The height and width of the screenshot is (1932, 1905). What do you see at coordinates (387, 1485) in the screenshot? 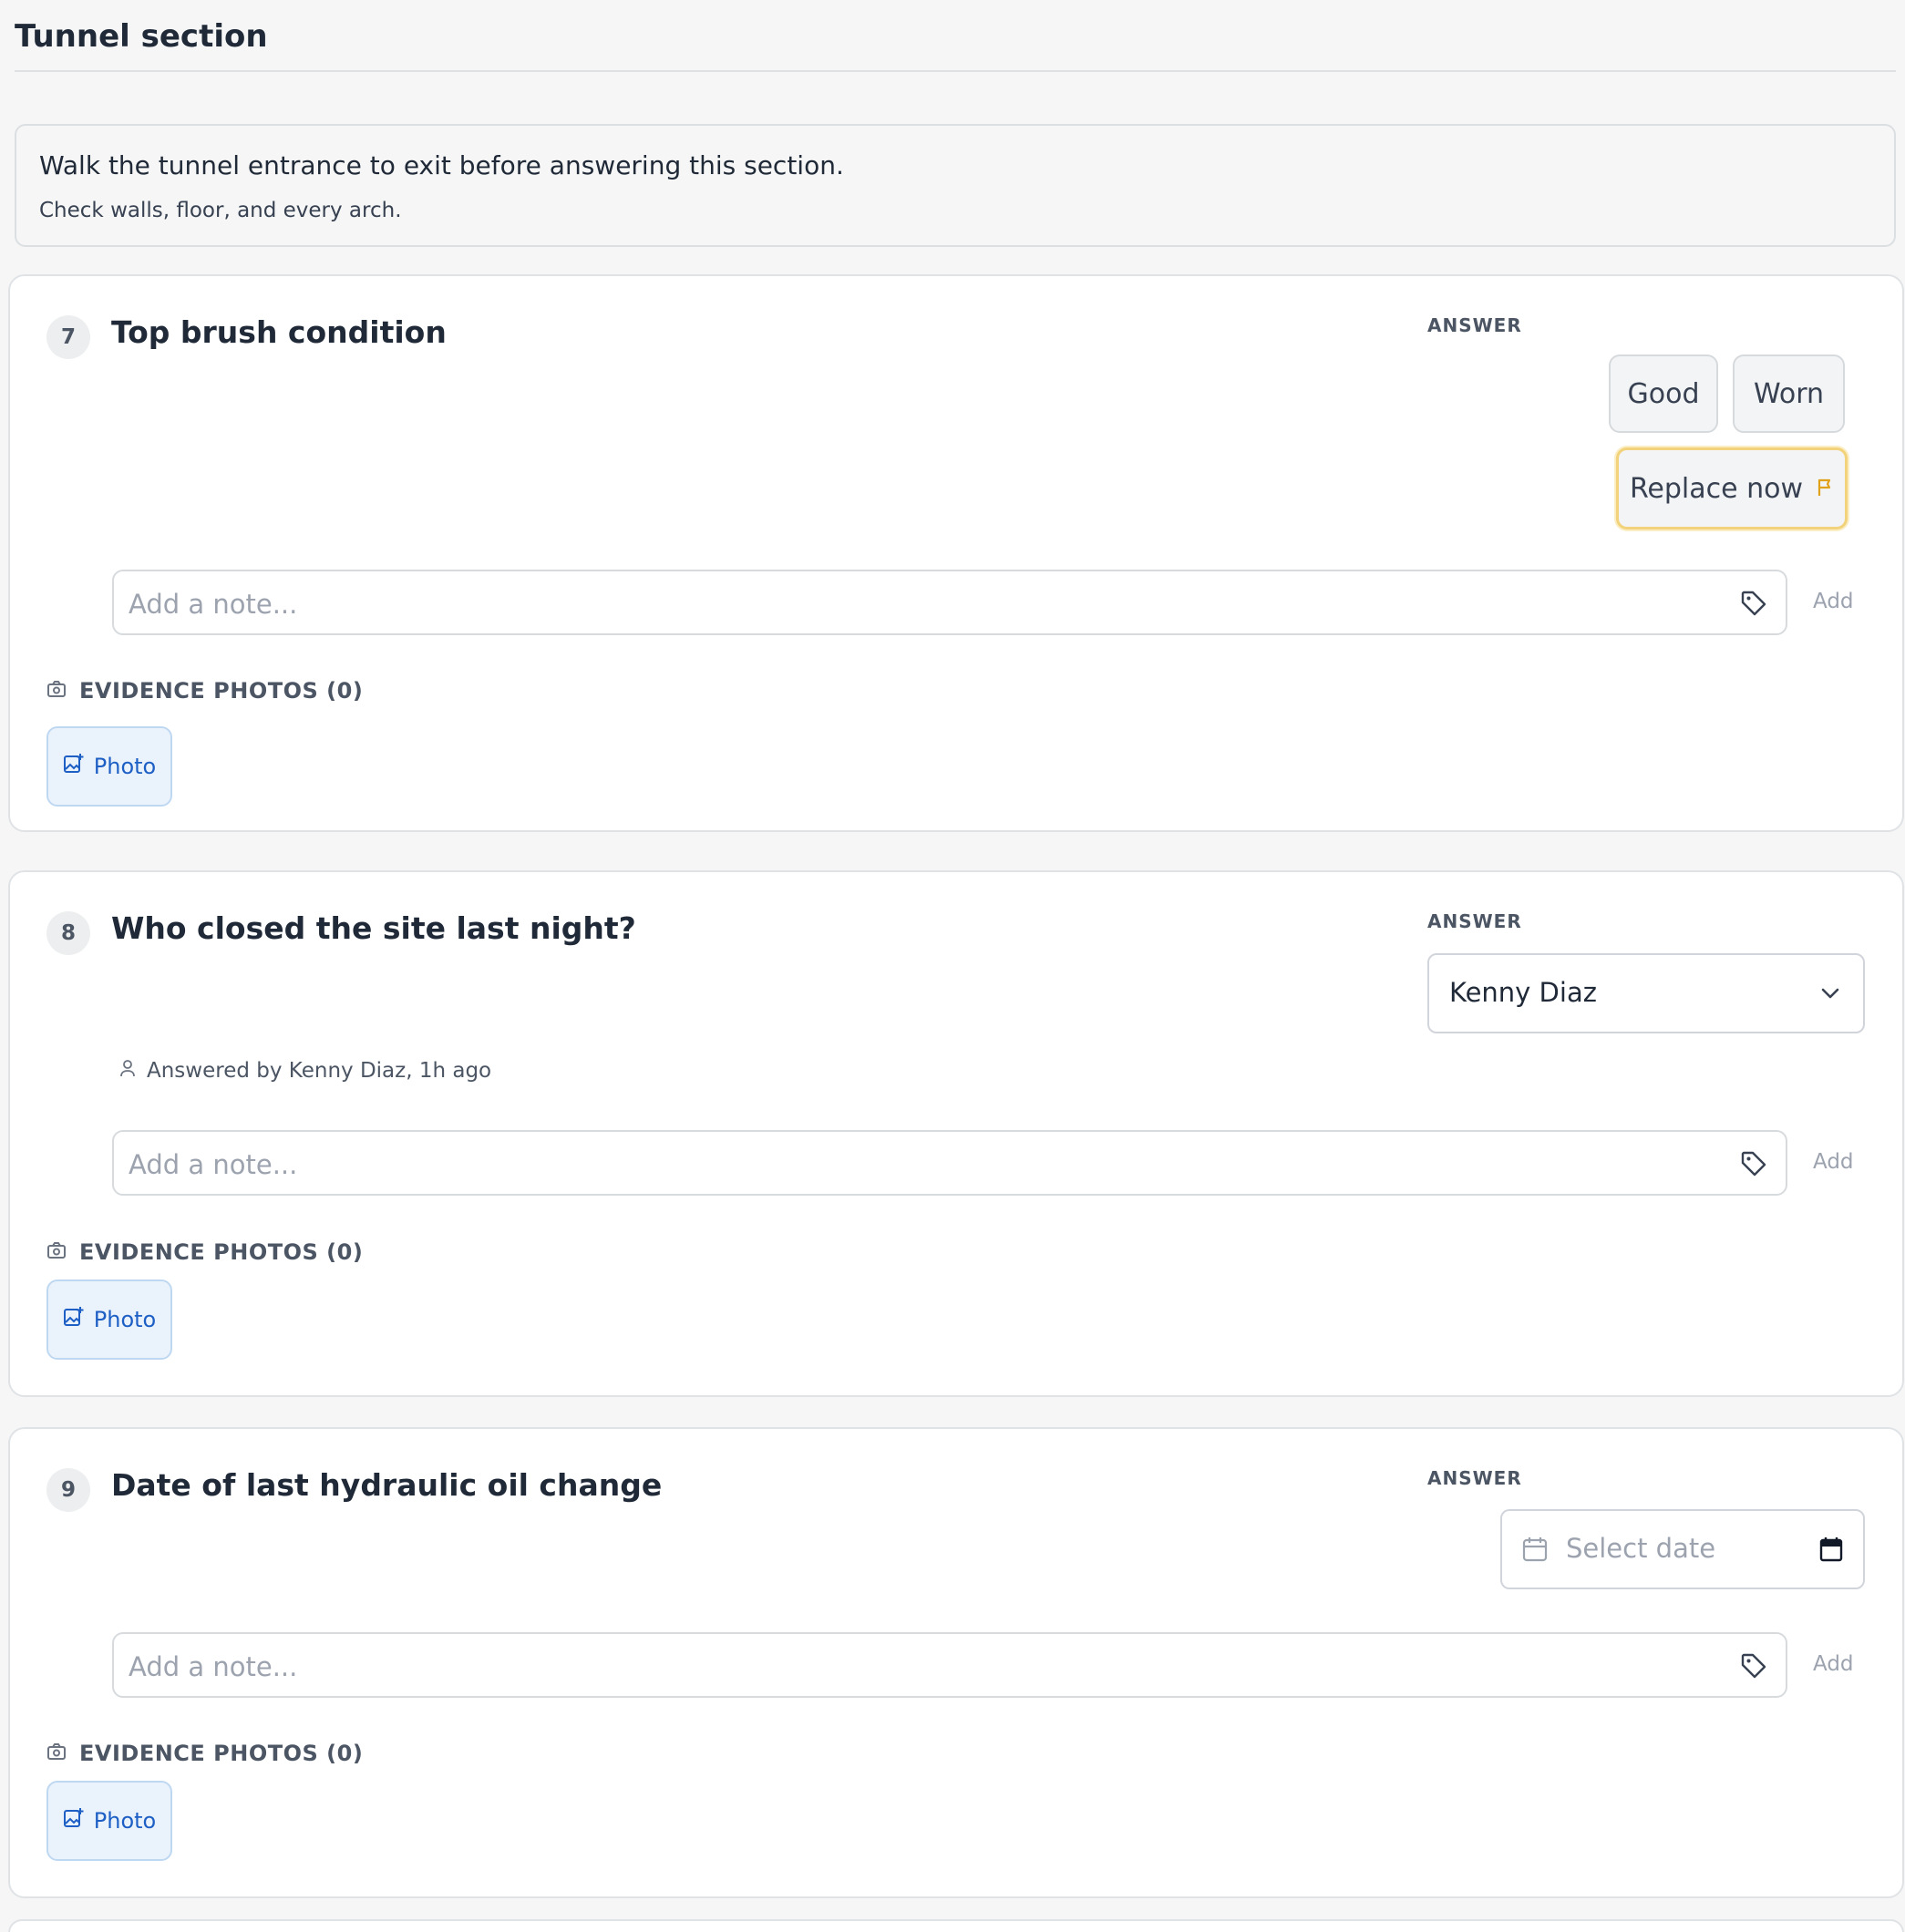
I see `question-title: Date of last hydraulic oil change` at bounding box center [387, 1485].